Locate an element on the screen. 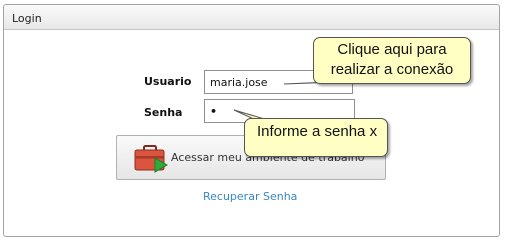 This screenshot has width=505, height=243. user-label: Usuario is located at coordinates (168, 81).